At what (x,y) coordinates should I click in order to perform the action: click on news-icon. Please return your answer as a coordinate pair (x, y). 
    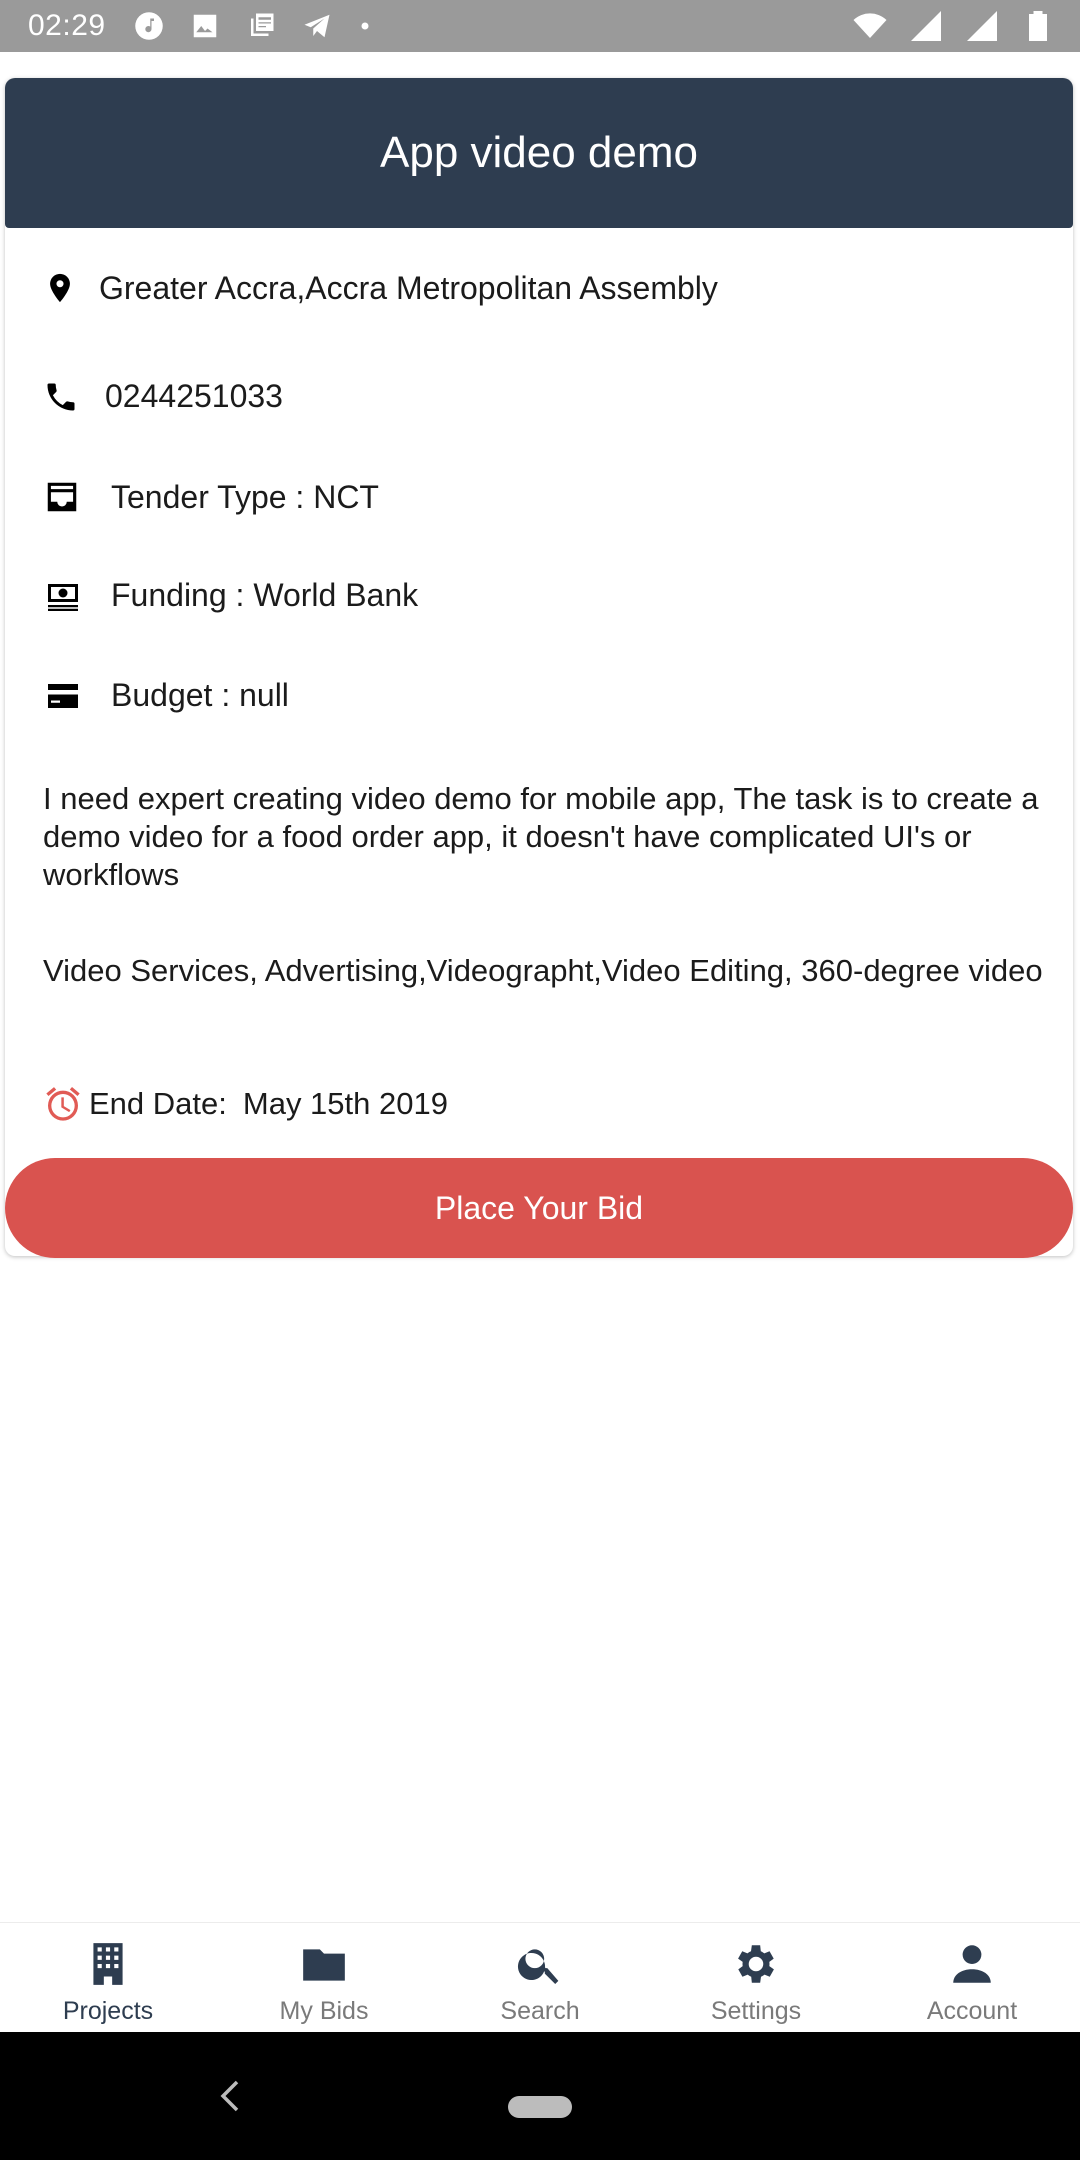
    Looking at the image, I should click on (262, 24).